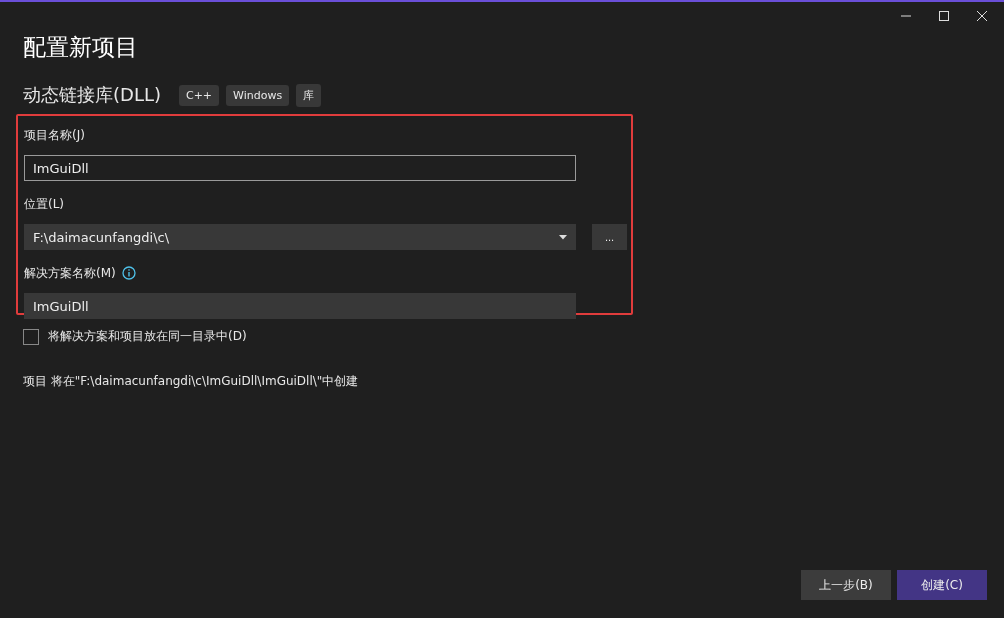 The width and height of the screenshot is (1004, 618). Describe the element at coordinates (92, 95) in the screenshot. I see `template-name: 动态链接库(DLL)` at that location.